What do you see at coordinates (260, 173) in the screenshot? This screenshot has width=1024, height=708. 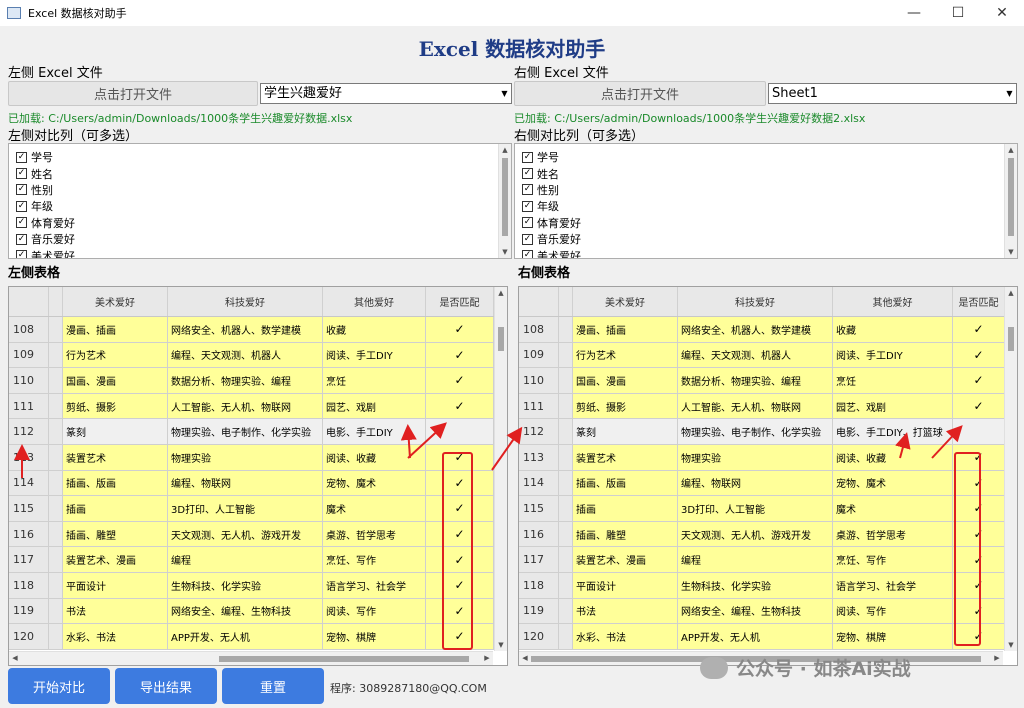 I see `column-checkbox-item: ✓ 姓名` at bounding box center [260, 173].